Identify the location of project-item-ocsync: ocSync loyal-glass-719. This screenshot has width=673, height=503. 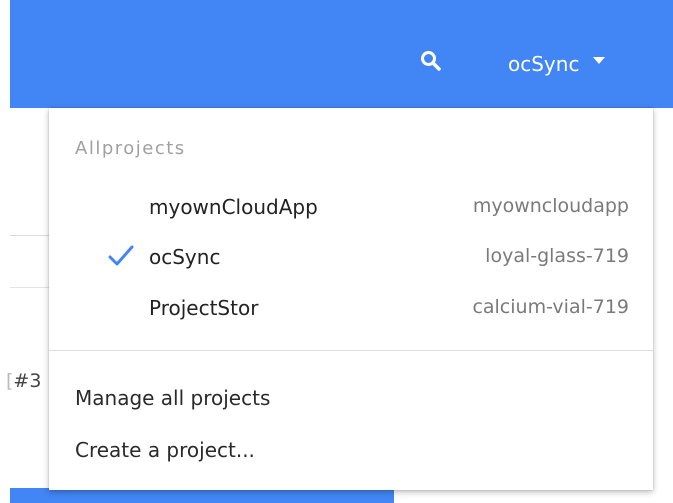
(351, 257).